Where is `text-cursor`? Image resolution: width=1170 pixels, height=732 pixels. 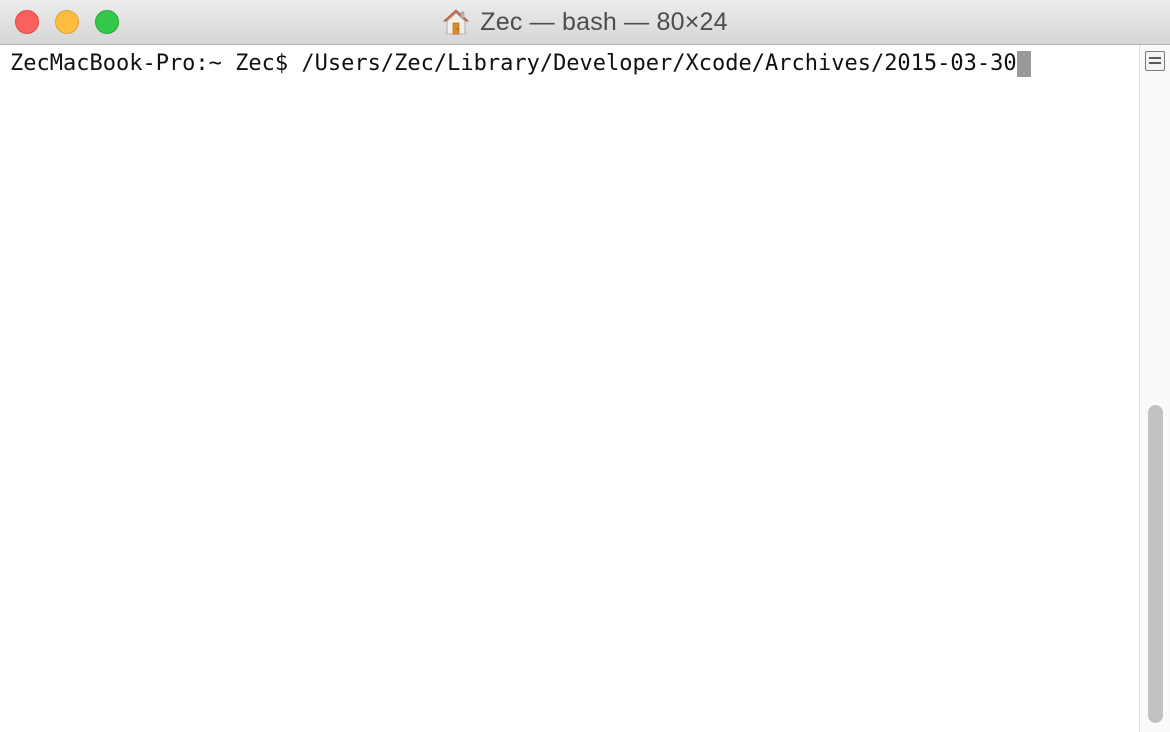 text-cursor is located at coordinates (1023, 64).